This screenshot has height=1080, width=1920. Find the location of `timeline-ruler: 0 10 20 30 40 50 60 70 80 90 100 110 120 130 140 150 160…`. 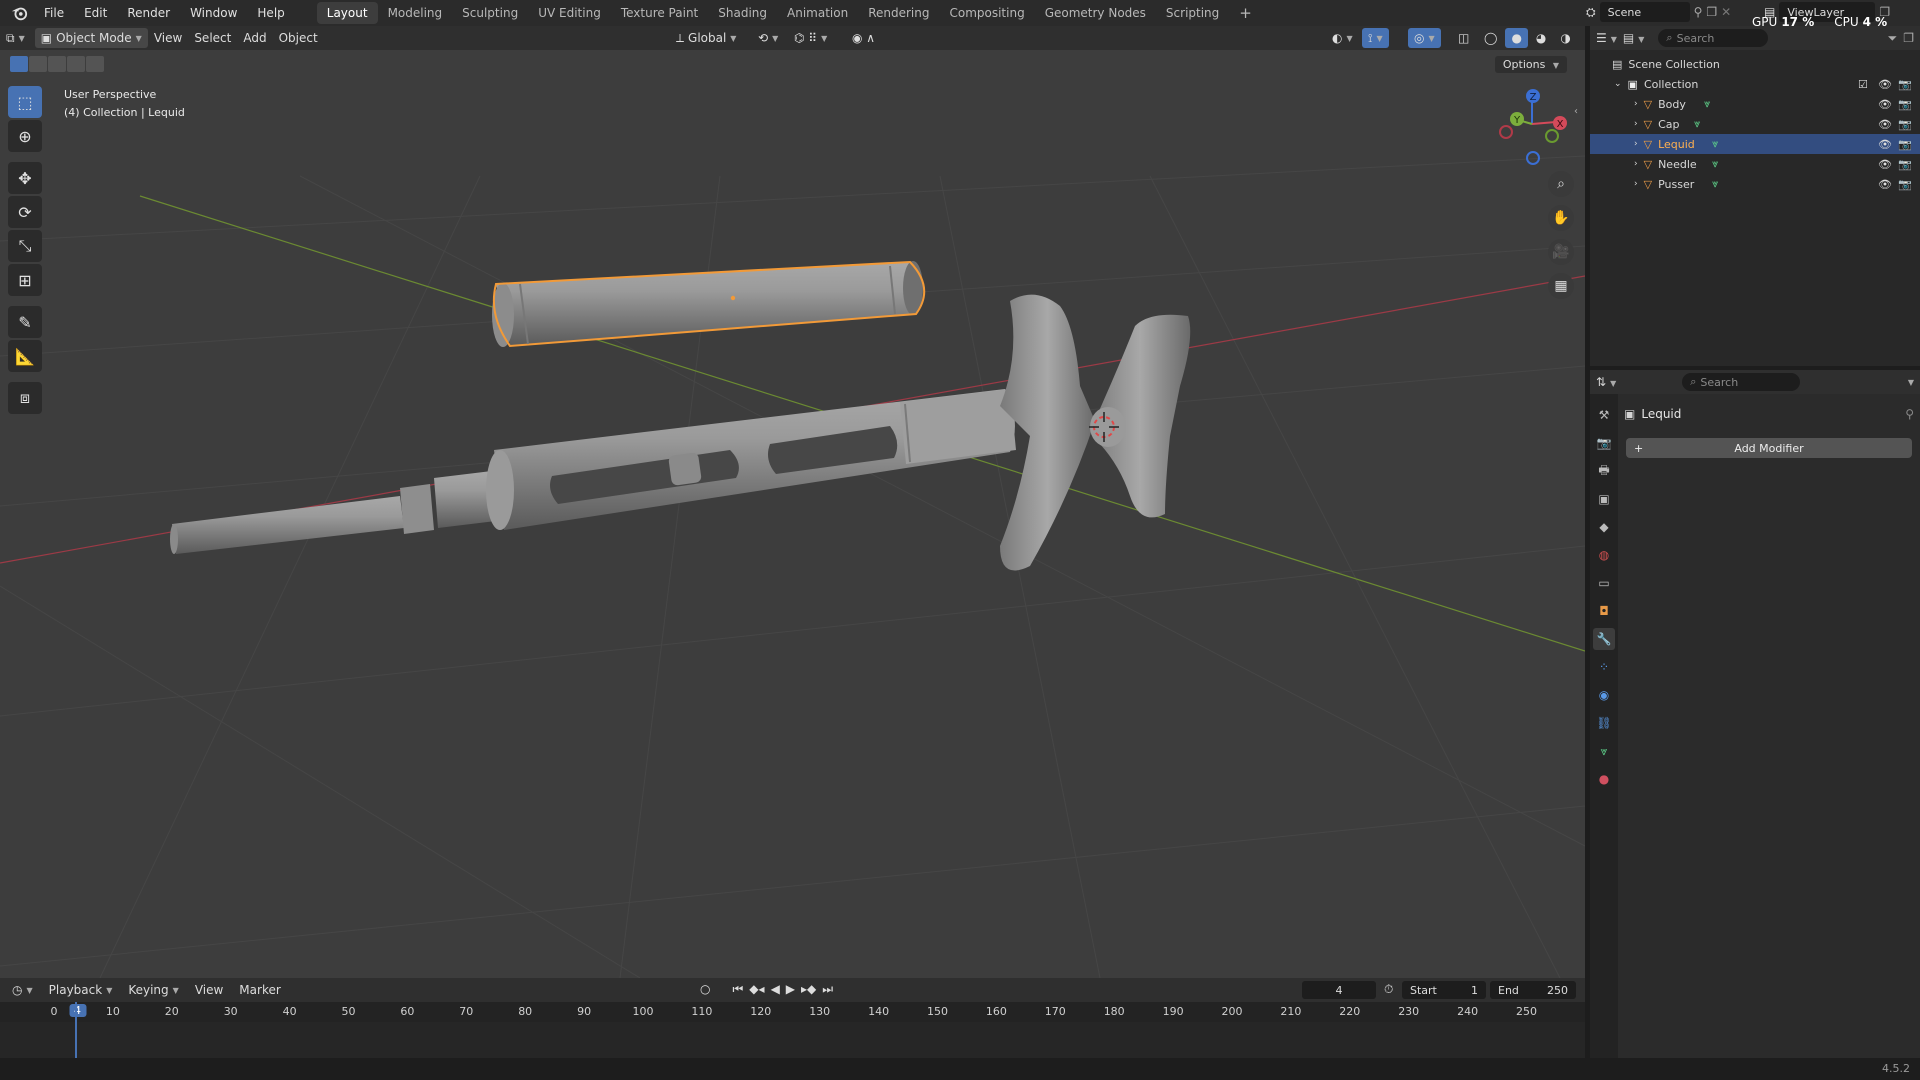

timeline-ruler: 0 10 20 30 40 50 60 70 80 90 100 110 120 130 140 150 160… is located at coordinates (792, 1012).